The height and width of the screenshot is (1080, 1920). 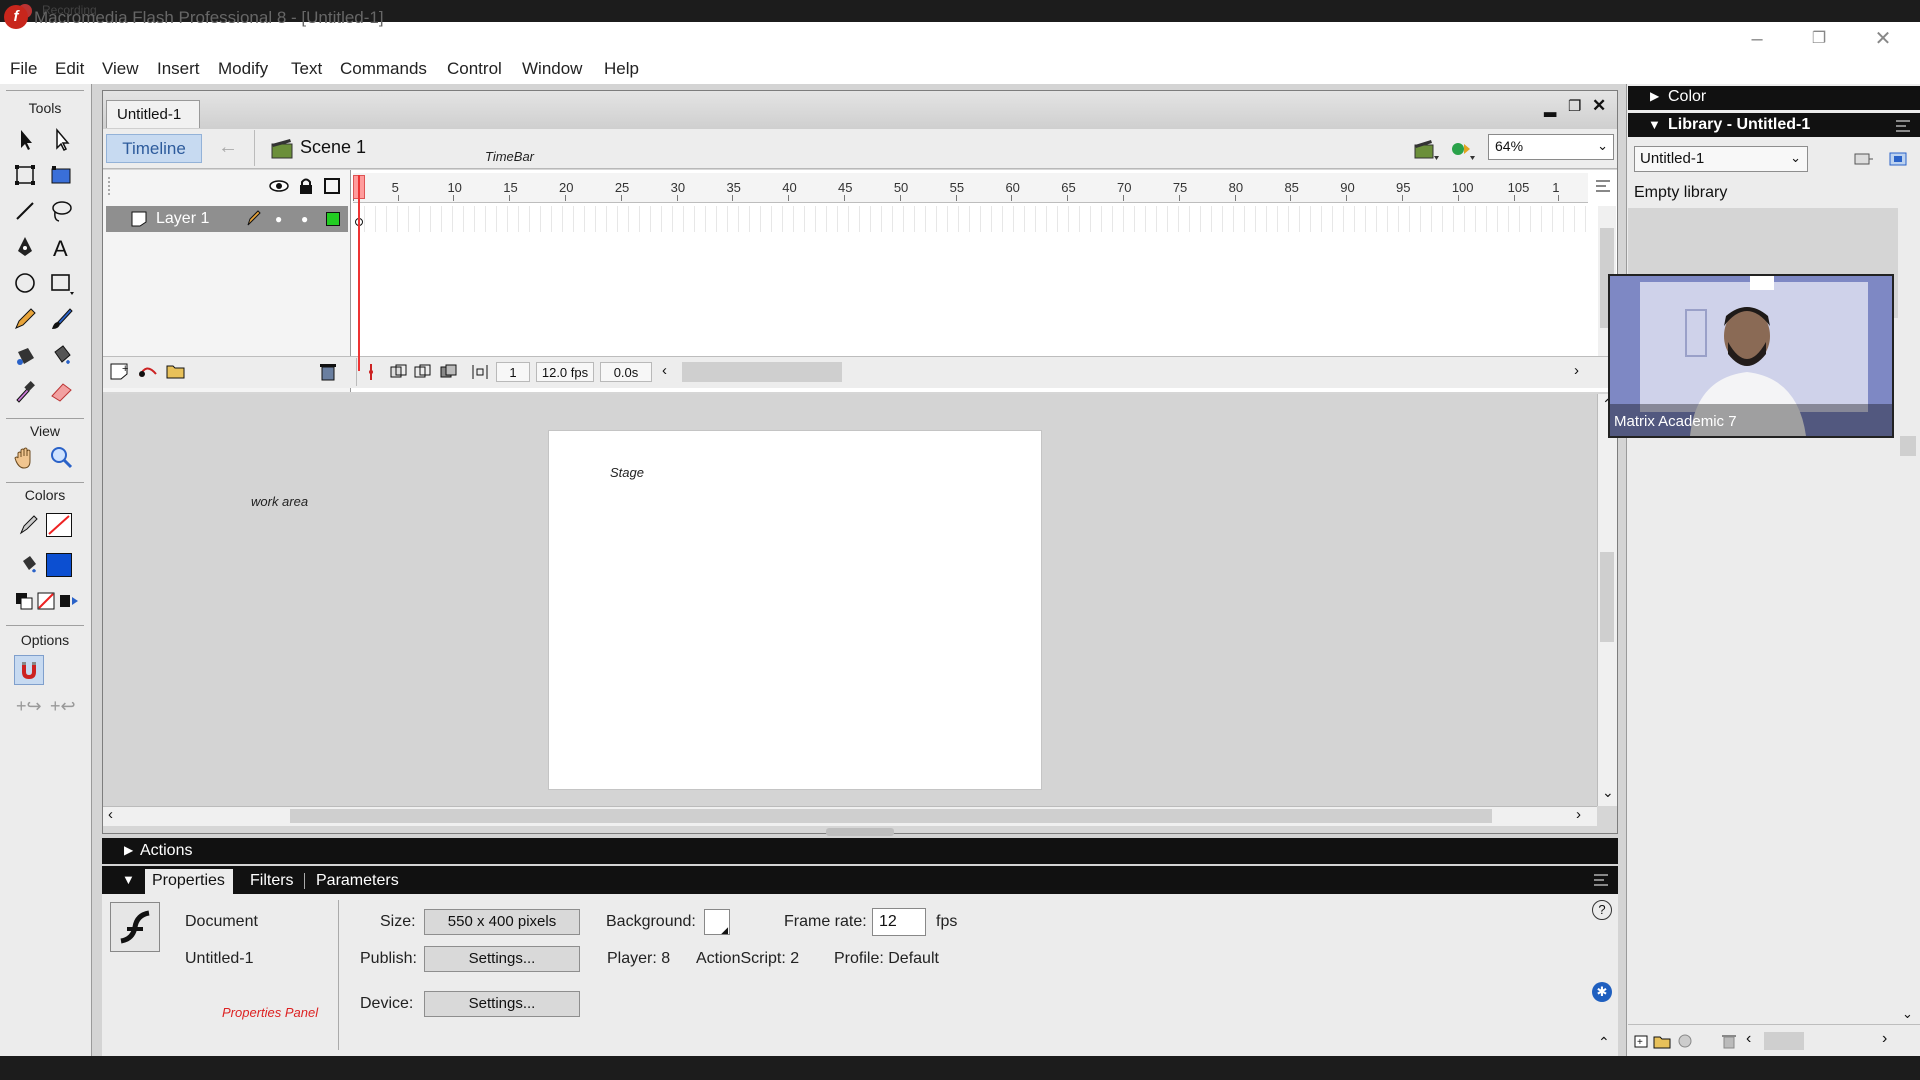 I want to click on paint-bucket-icon, so click(x=61, y=355).